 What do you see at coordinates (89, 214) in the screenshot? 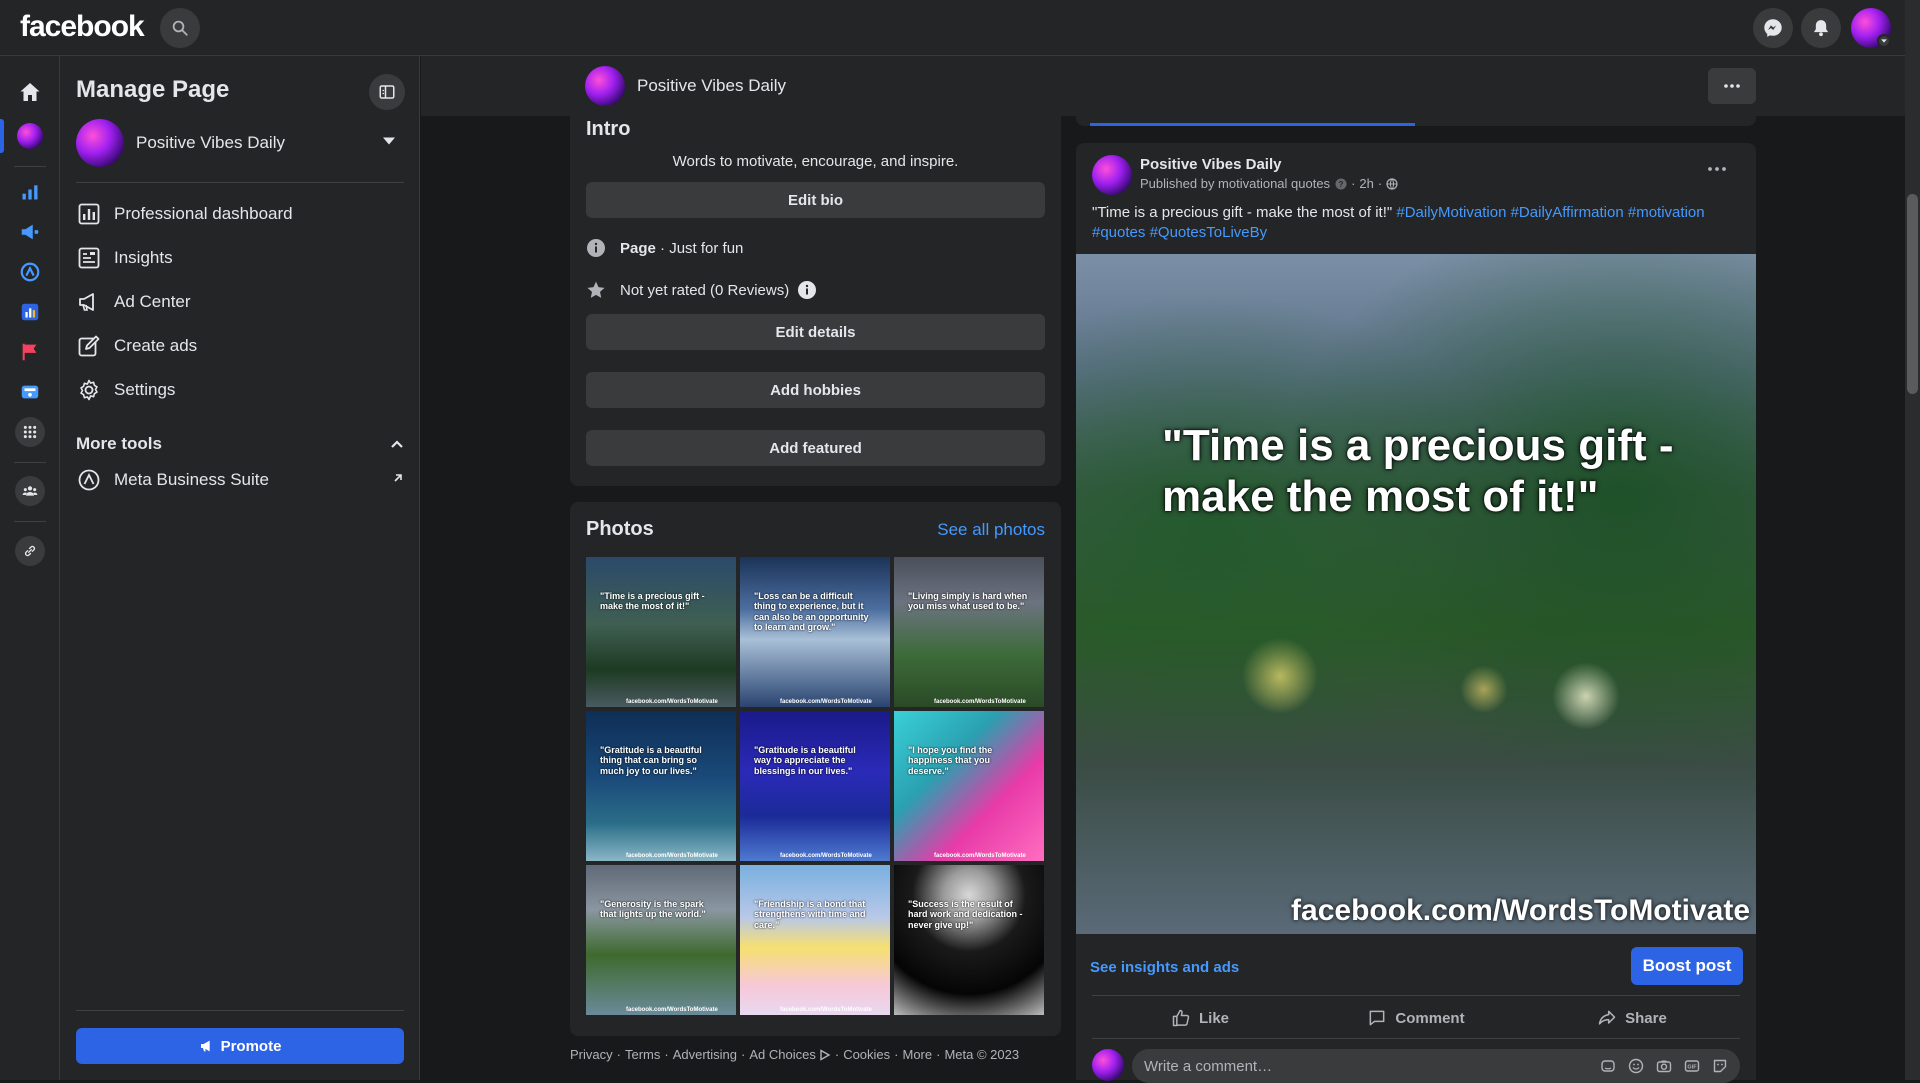
I see `dashboard-icon` at bounding box center [89, 214].